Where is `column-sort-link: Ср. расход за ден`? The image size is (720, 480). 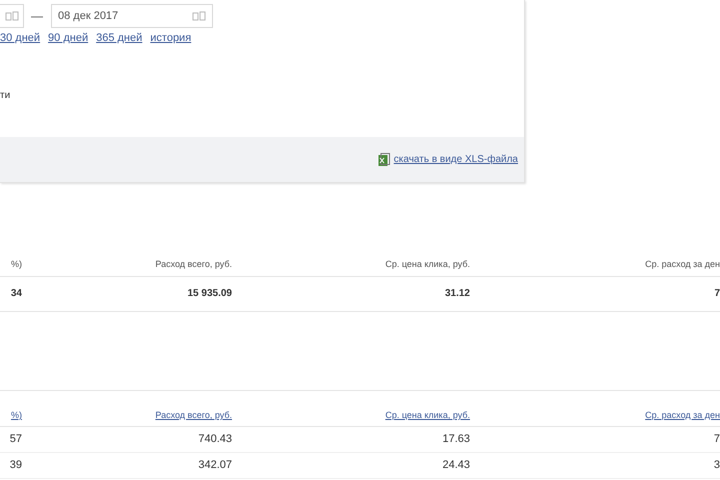 column-sort-link: Ср. расход за ден is located at coordinates (682, 415).